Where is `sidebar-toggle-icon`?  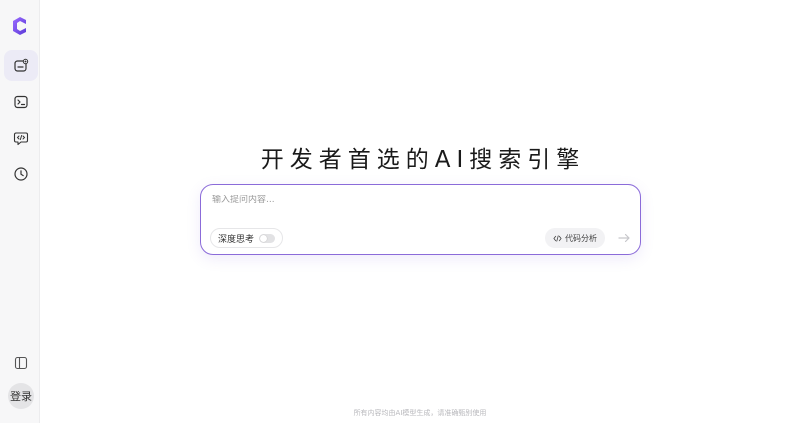
sidebar-toggle-icon is located at coordinates (21, 362).